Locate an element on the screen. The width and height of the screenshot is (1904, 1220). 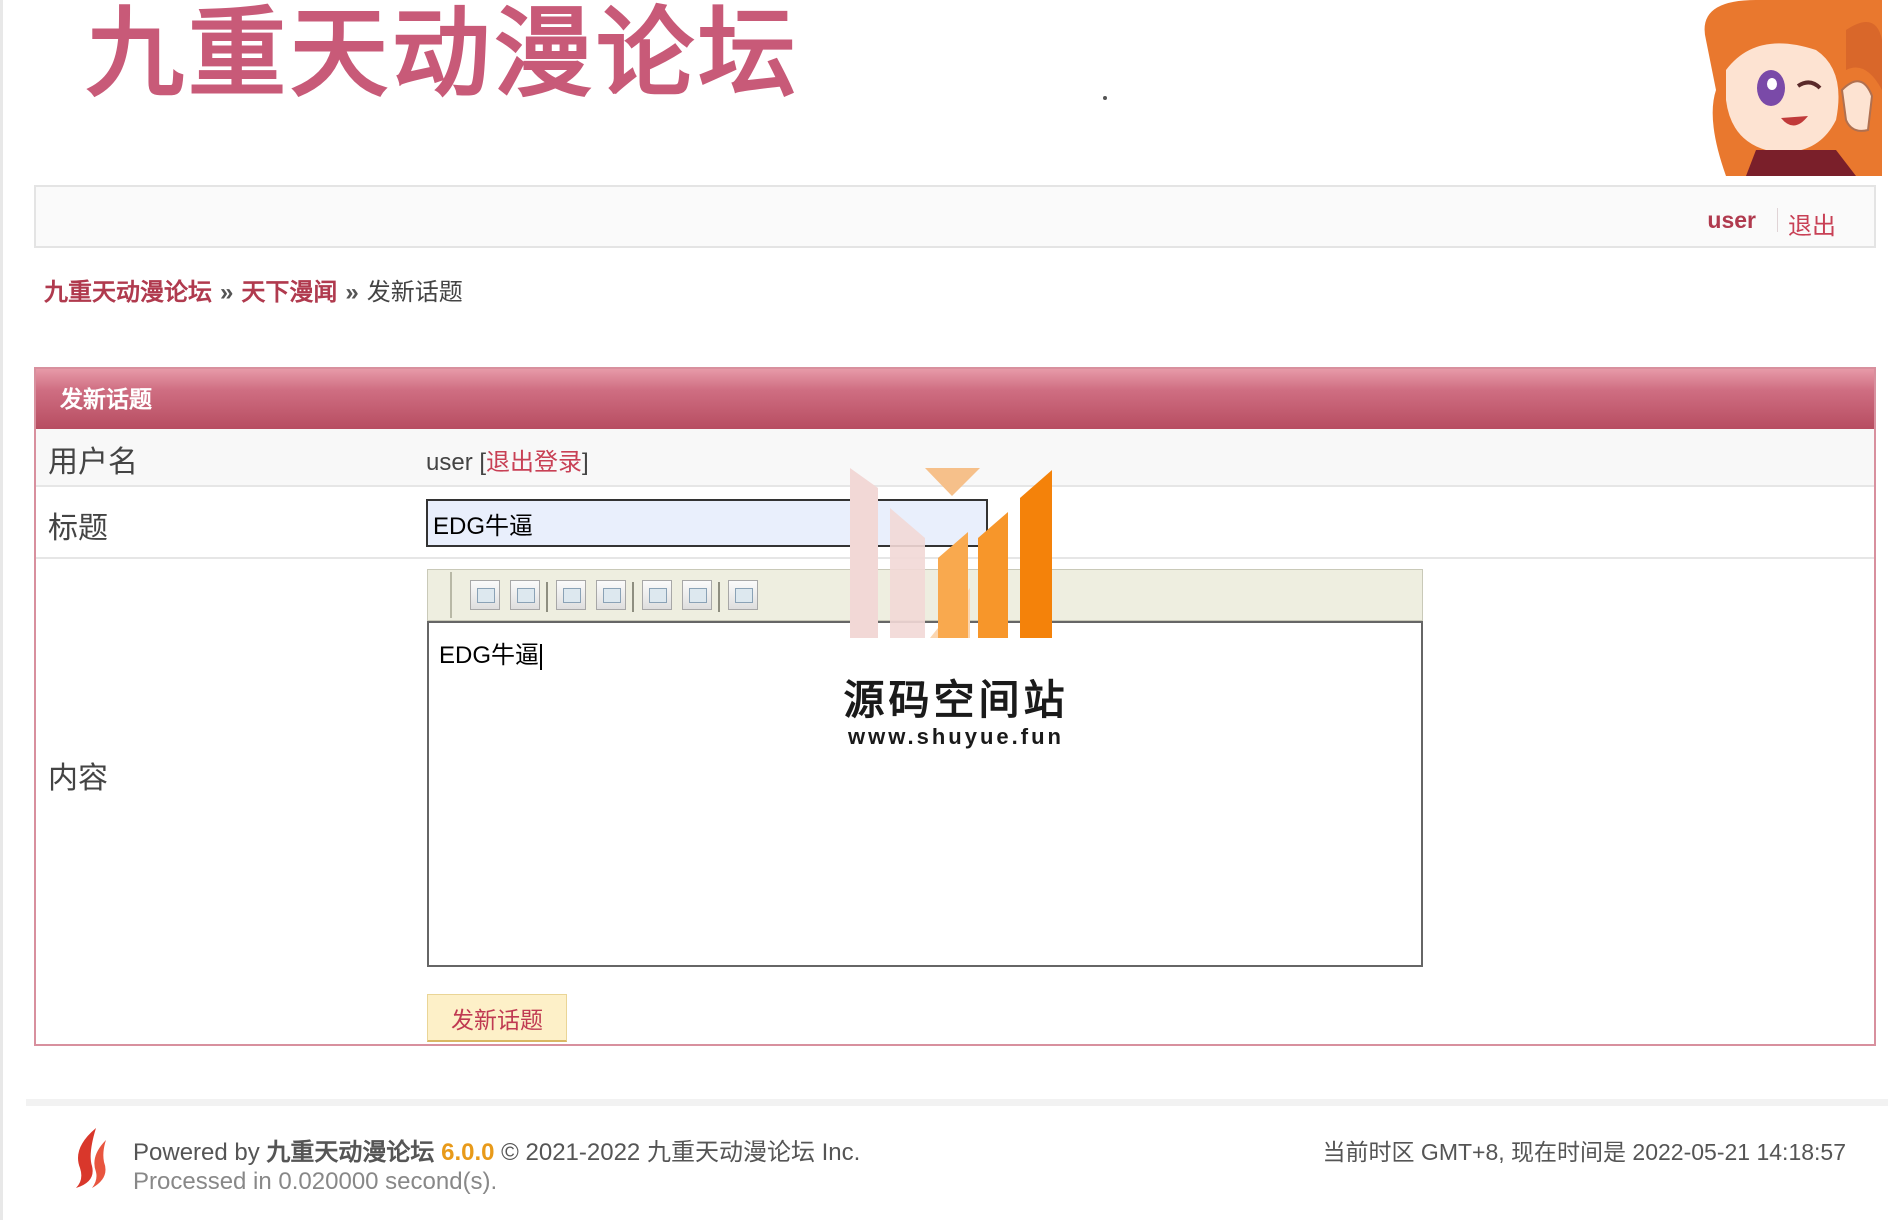
footer-copyright: © 2021-2022 九重天动漫论坛 Inc. is located at coordinates (681, 1152).